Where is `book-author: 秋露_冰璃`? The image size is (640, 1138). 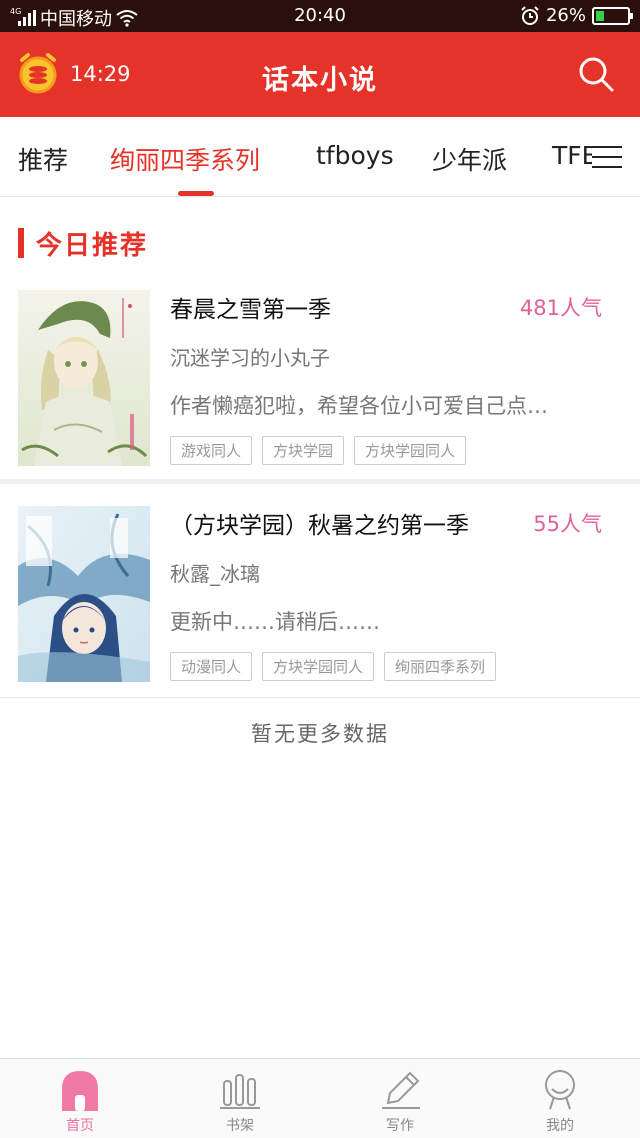 book-author: 秋露_冰璃 is located at coordinates (215, 572).